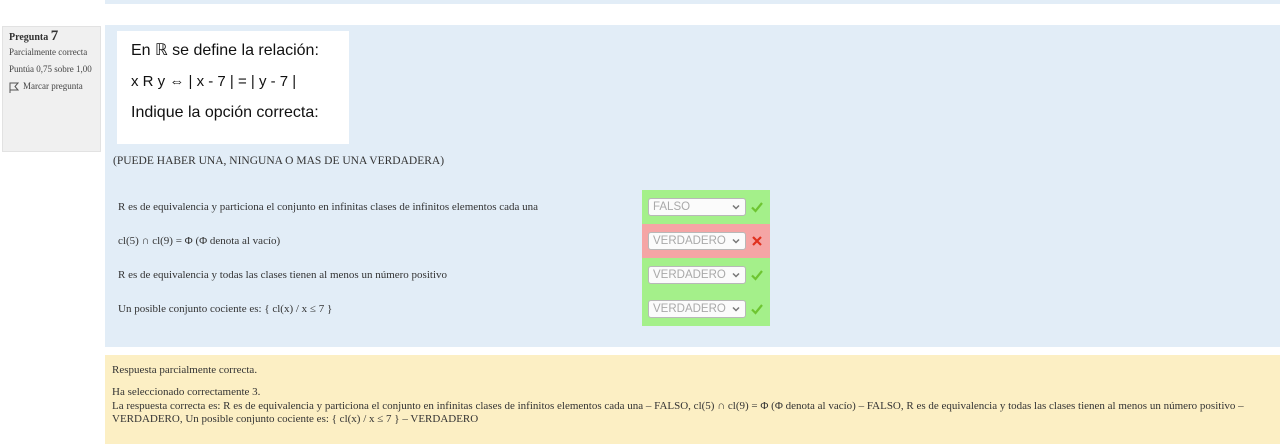 The height and width of the screenshot is (444, 1280). I want to click on flag-icon, so click(14, 87).